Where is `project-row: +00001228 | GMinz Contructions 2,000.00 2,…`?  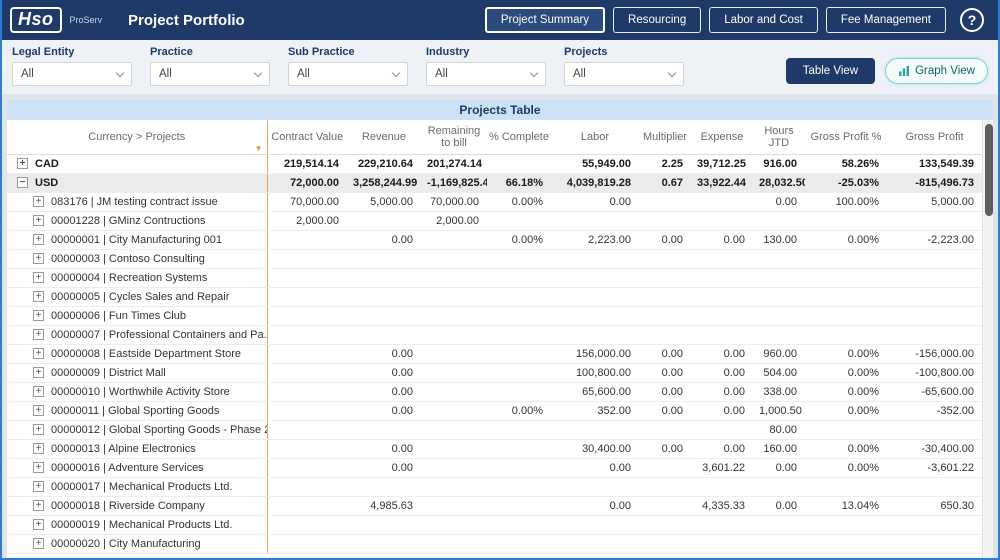 project-row: +00001228 | GMinz Contructions 2,000.00 2,… is located at coordinates (494, 221).